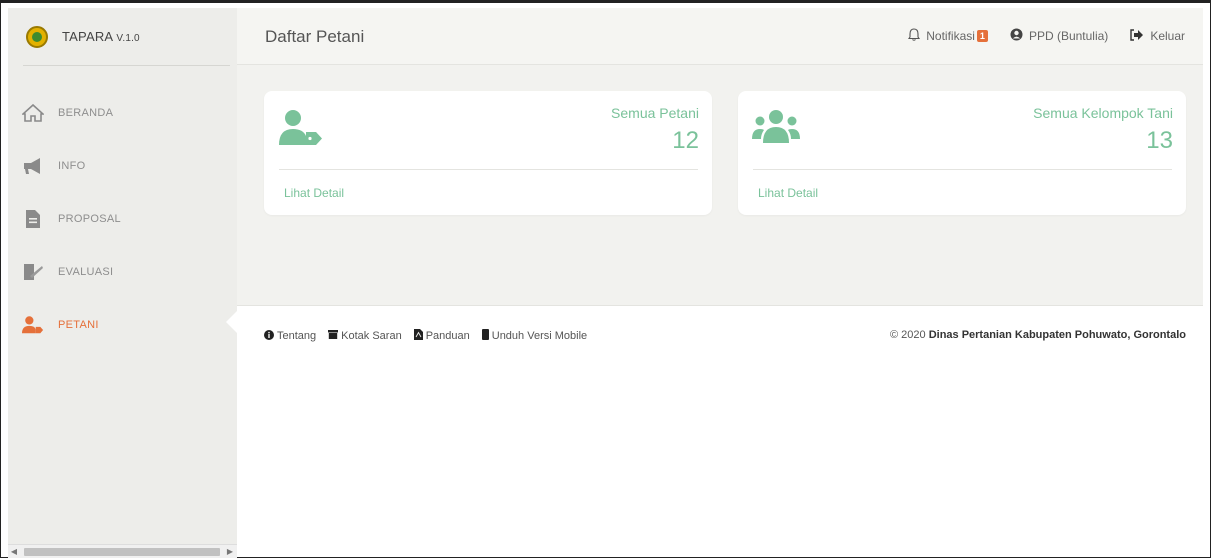 The width and height of the screenshot is (1211, 558). What do you see at coordinates (1167, 36) in the screenshot?
I see `logout-label: Keluar` at bounding box center [1167, 36].